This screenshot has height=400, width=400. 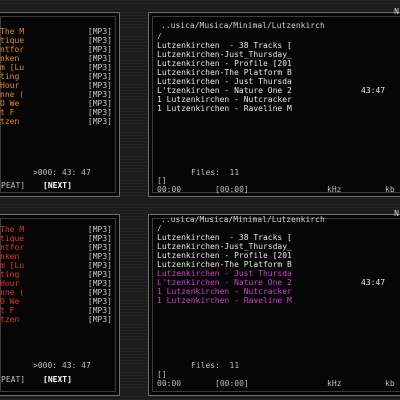 What do you see at coordinates (278, 300) in the screenshot?
I see `file-item-queued: 1 Lutzenkirchen - Raveline M` at bounding box center [278, 300].